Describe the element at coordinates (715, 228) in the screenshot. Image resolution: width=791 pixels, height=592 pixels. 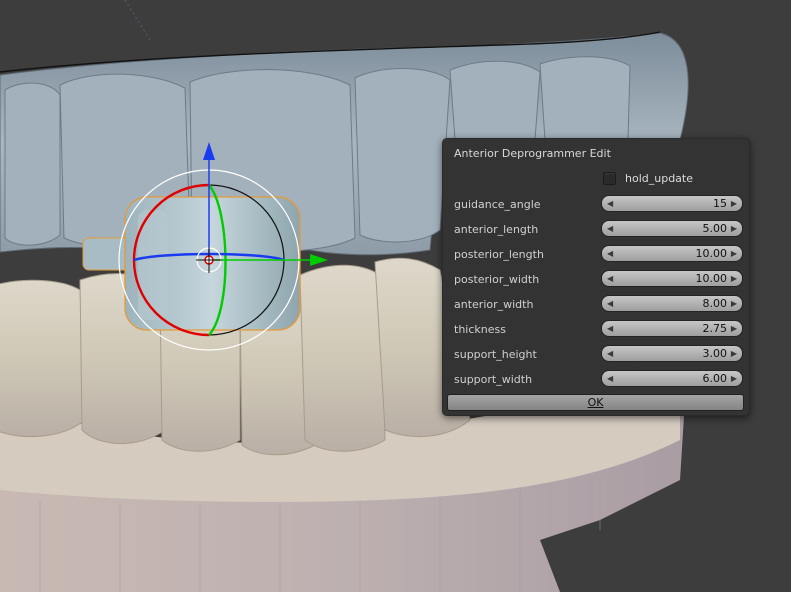
I see `field-value: 5.00` at that location.